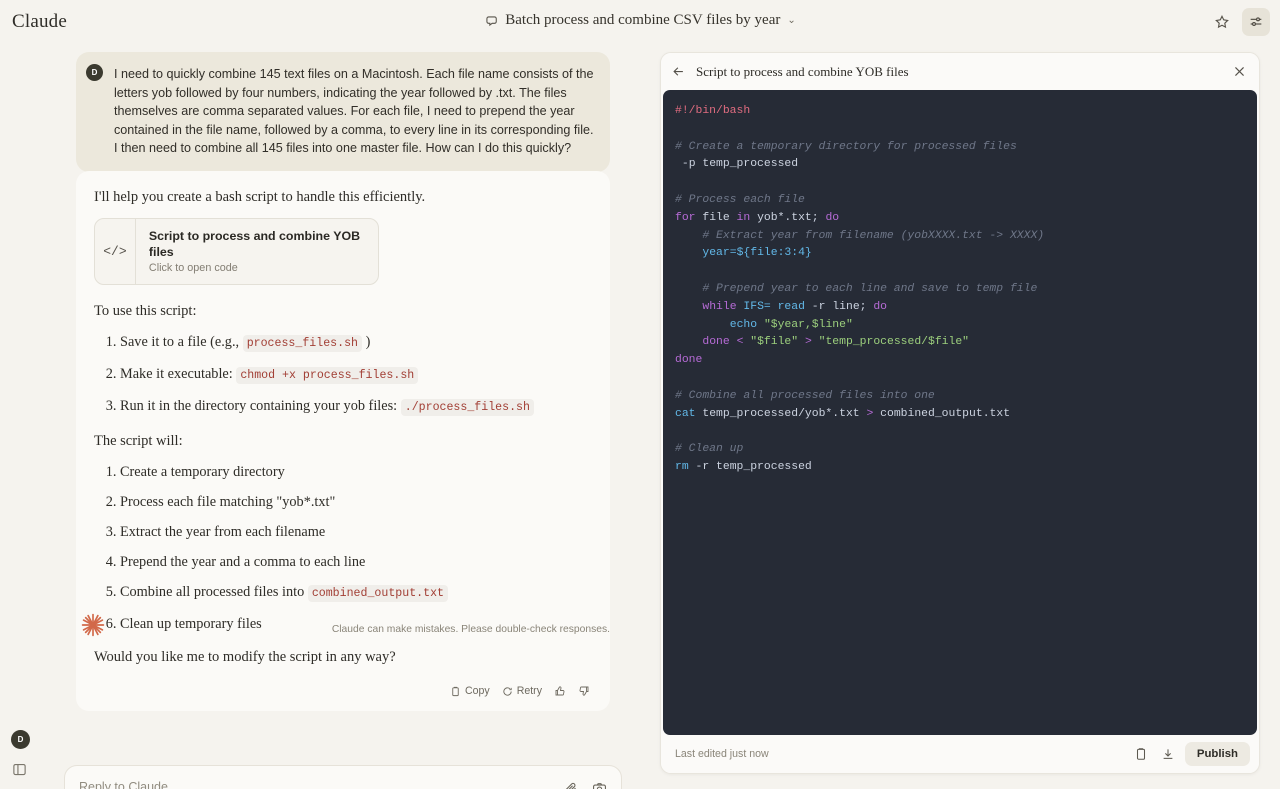  I want to click on top-bar-actions, so click(1239, 22).